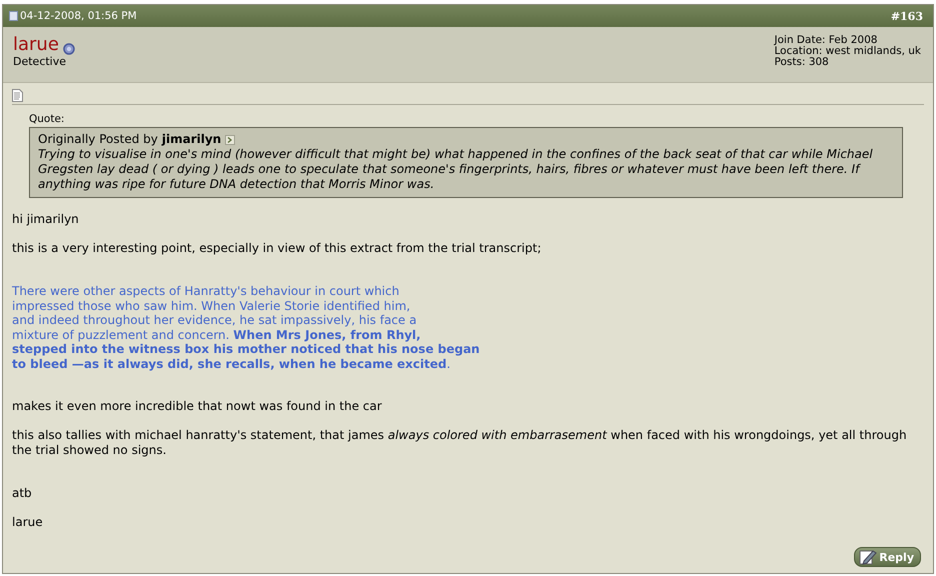 This screenshot has width=936, height=576. I want to click on extract-line: impressed those who saw him. When Valerie Storie identified him,, so click(212, 305).